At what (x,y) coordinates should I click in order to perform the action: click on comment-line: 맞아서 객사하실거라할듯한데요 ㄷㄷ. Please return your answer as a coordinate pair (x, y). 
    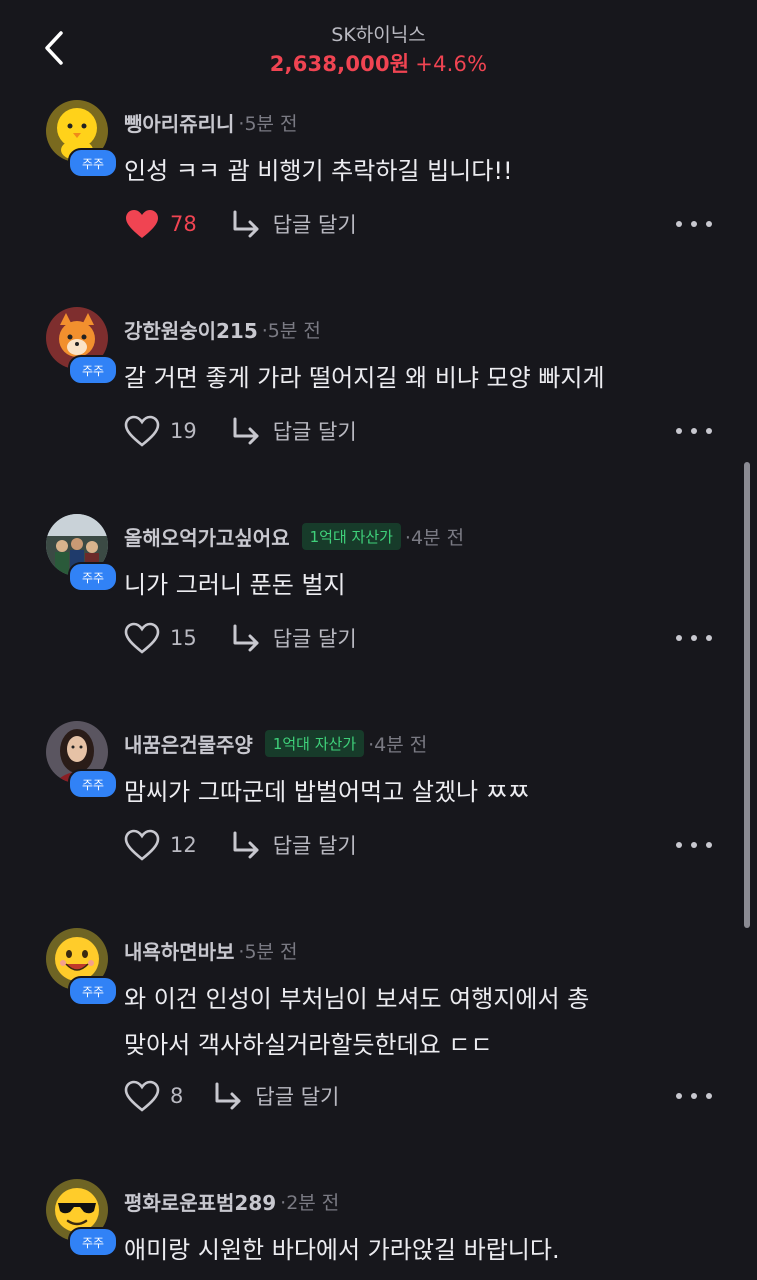
    Looking at the image, I should click on (308, 1045).